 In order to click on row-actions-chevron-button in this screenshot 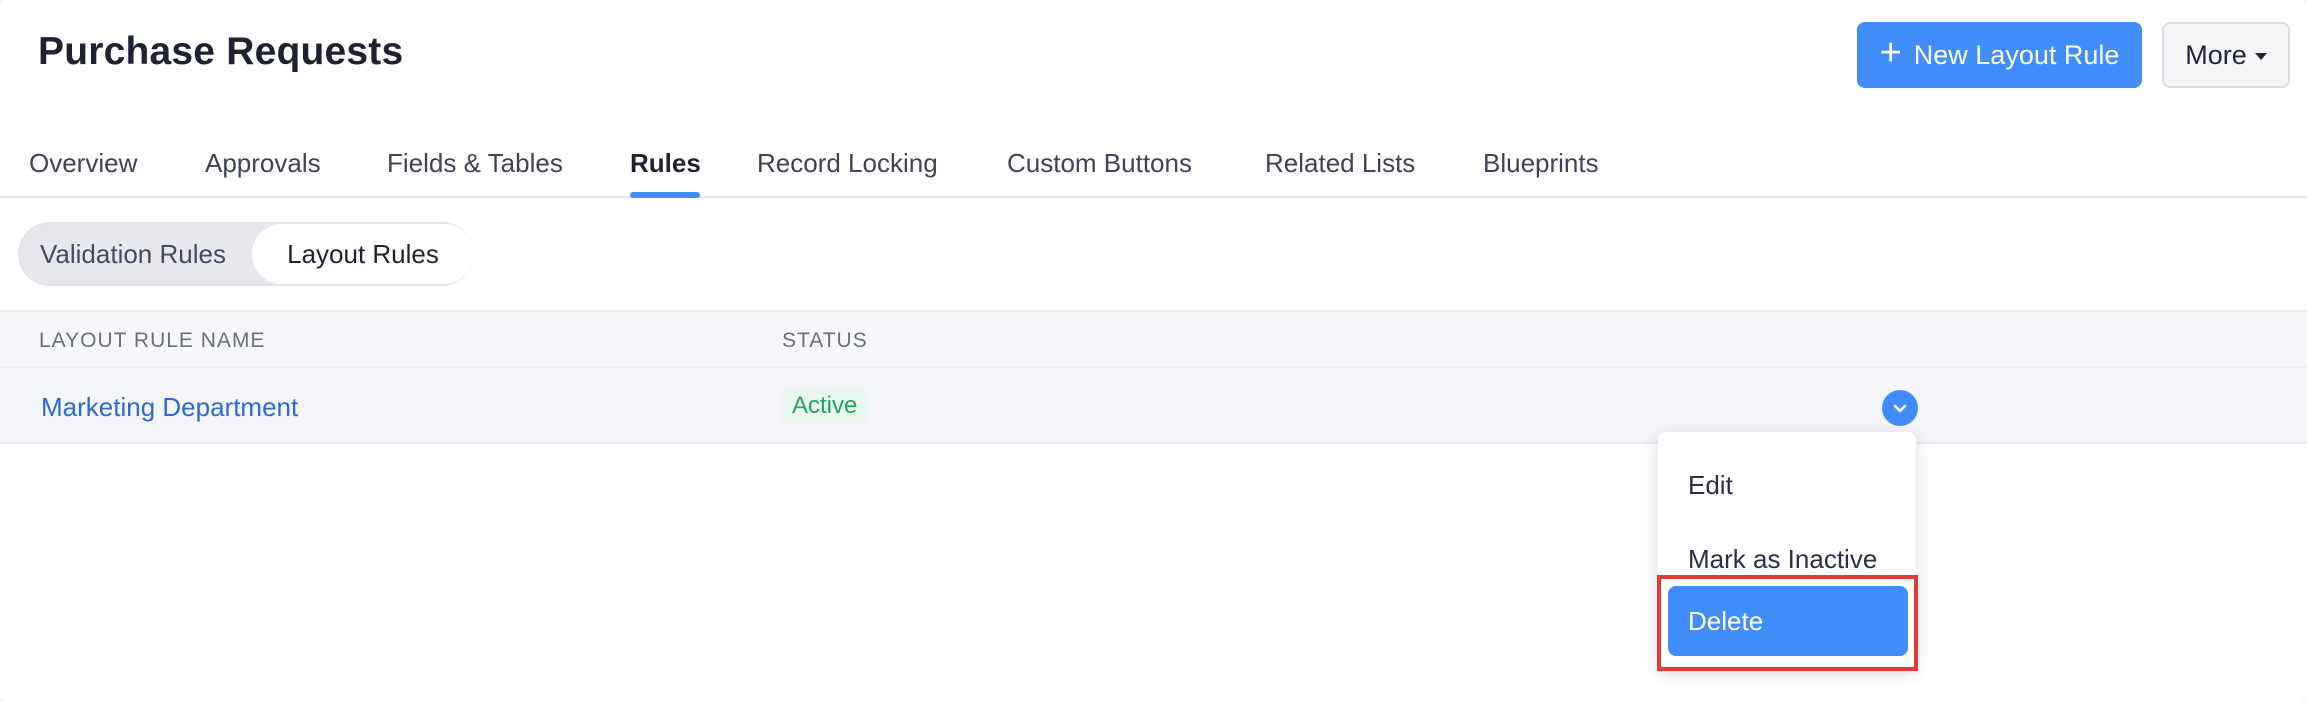, I will do `click(1900, 408)`.